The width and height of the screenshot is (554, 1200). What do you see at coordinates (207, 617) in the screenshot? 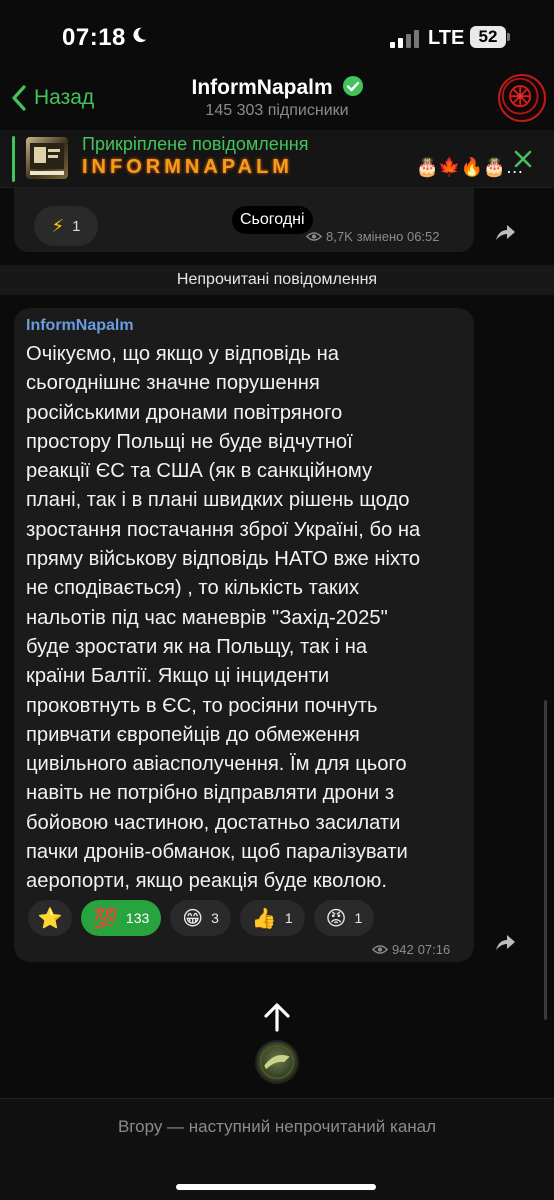
I see `message-line: нальотів під час маневрів "Захід-2025"` at bounding box center [207, 617].